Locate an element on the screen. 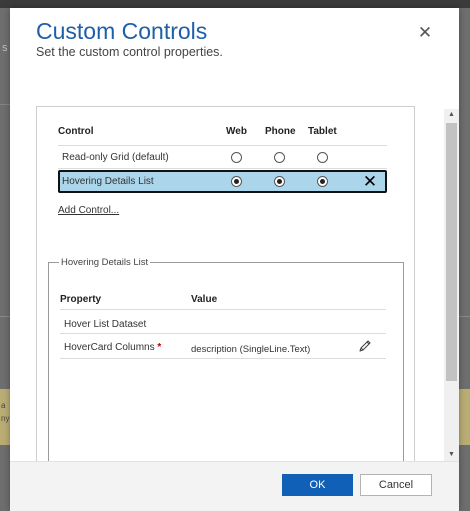 This screenshot has height=511, width=470. column-header-property: Property is located at coordinates (81, 299).